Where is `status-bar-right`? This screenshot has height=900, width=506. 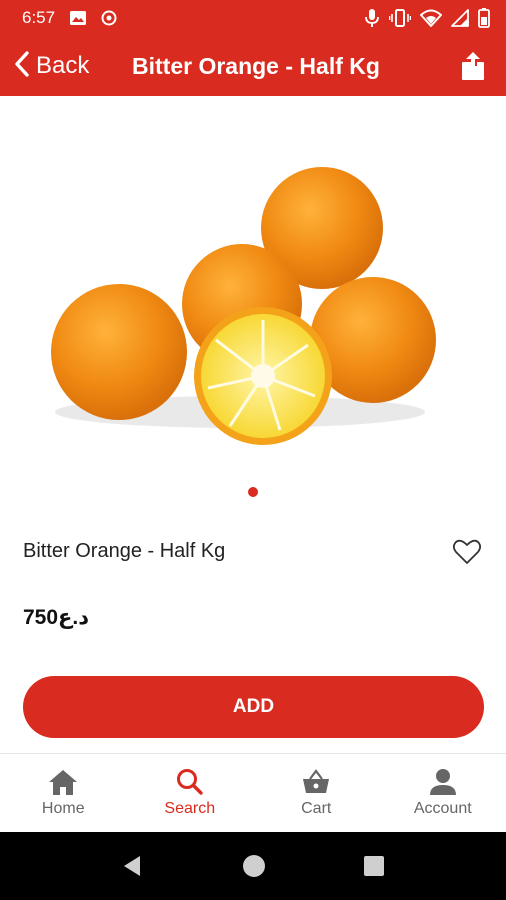
status-bar-right is located at coordinates (427, 18).